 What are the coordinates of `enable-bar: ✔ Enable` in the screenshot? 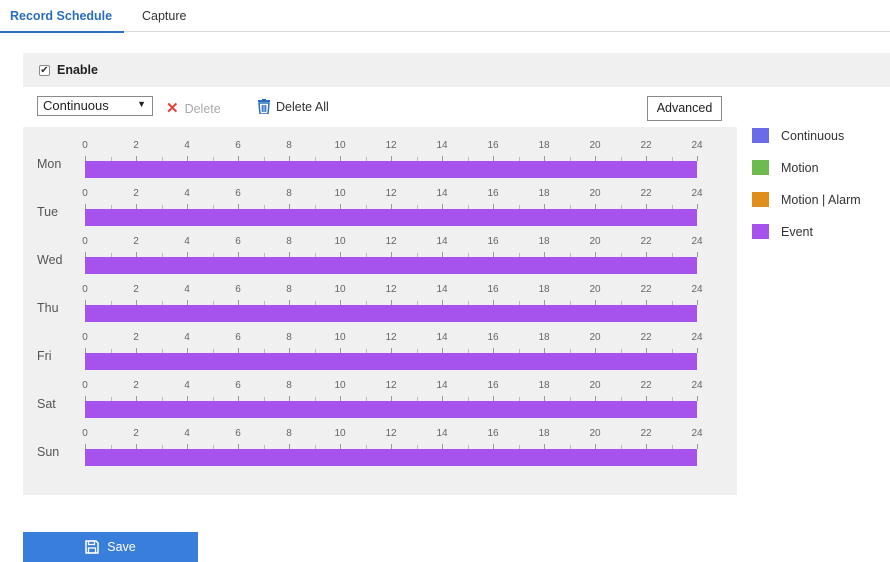 It's located at (456, 70).